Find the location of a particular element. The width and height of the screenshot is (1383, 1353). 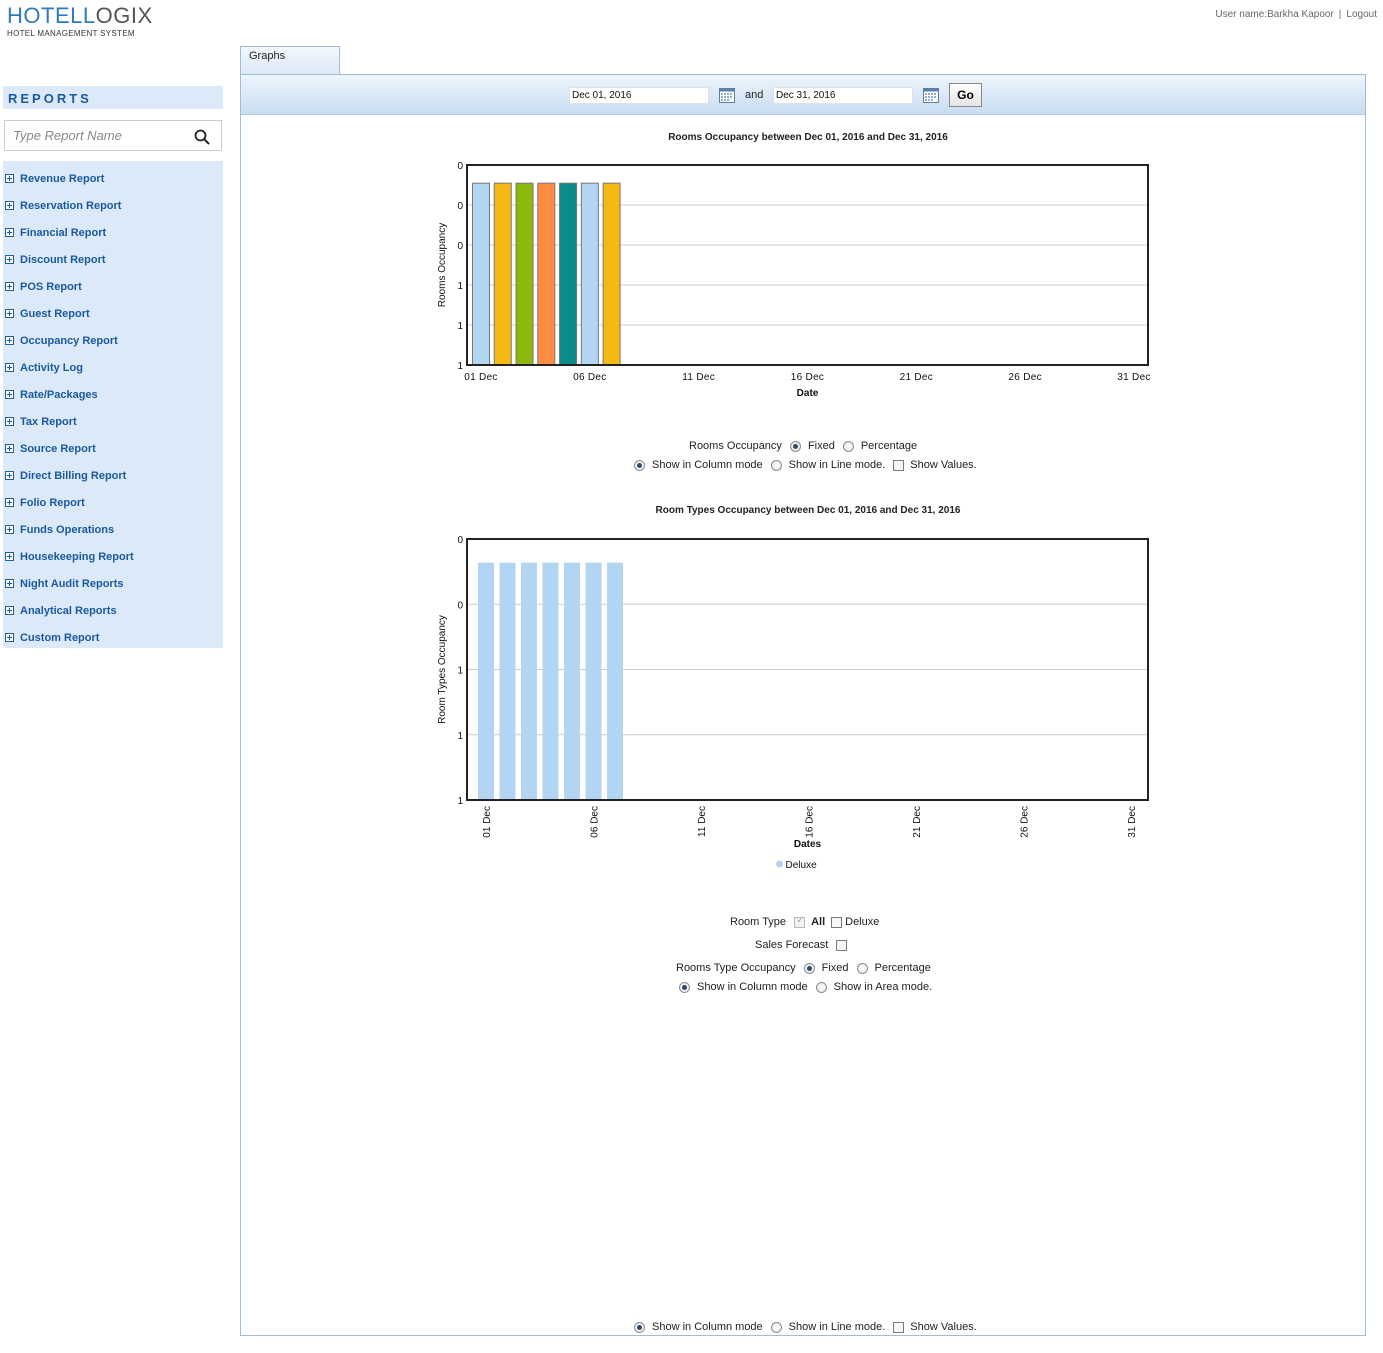

bar-03-dec is located at coordinates (524, 274).